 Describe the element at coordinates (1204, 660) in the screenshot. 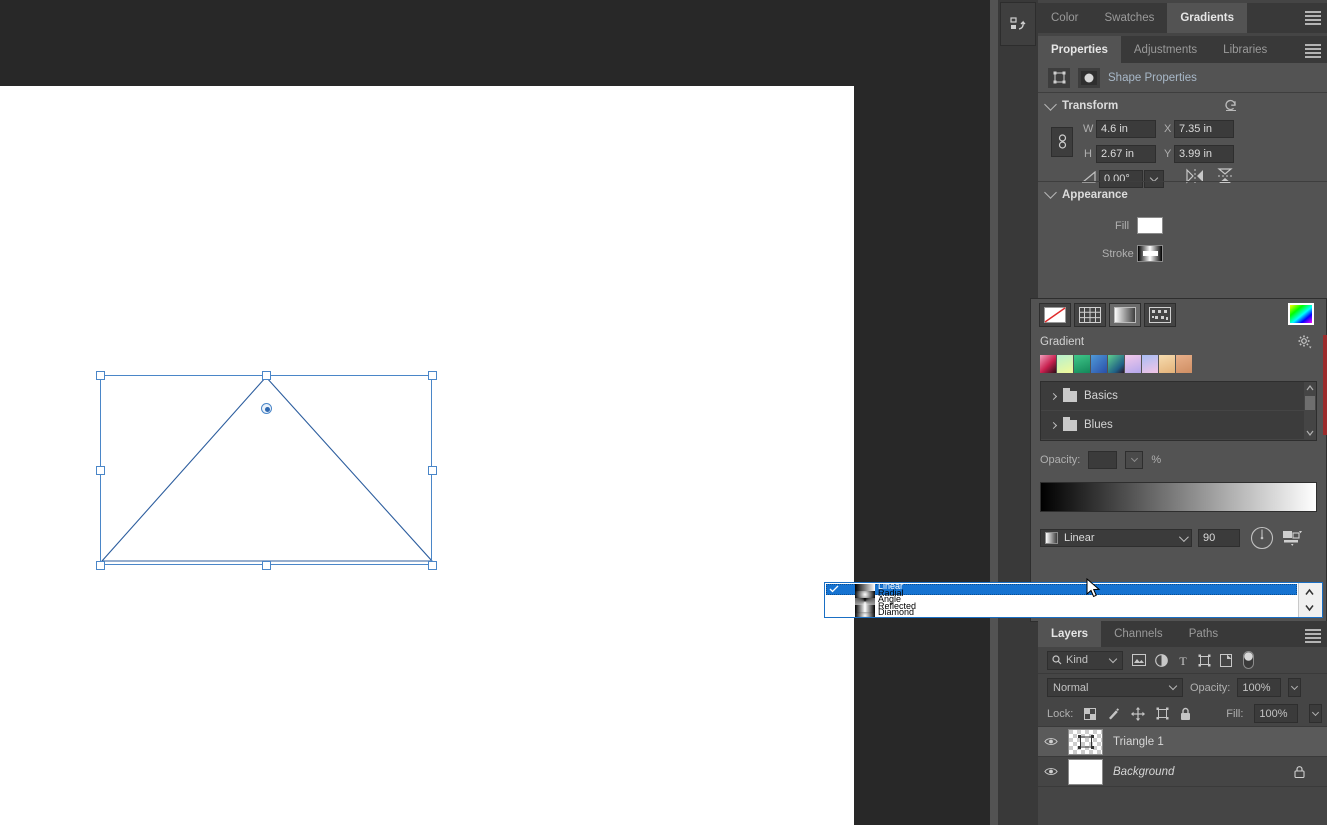

I see `shape-filter-icon` at that location.